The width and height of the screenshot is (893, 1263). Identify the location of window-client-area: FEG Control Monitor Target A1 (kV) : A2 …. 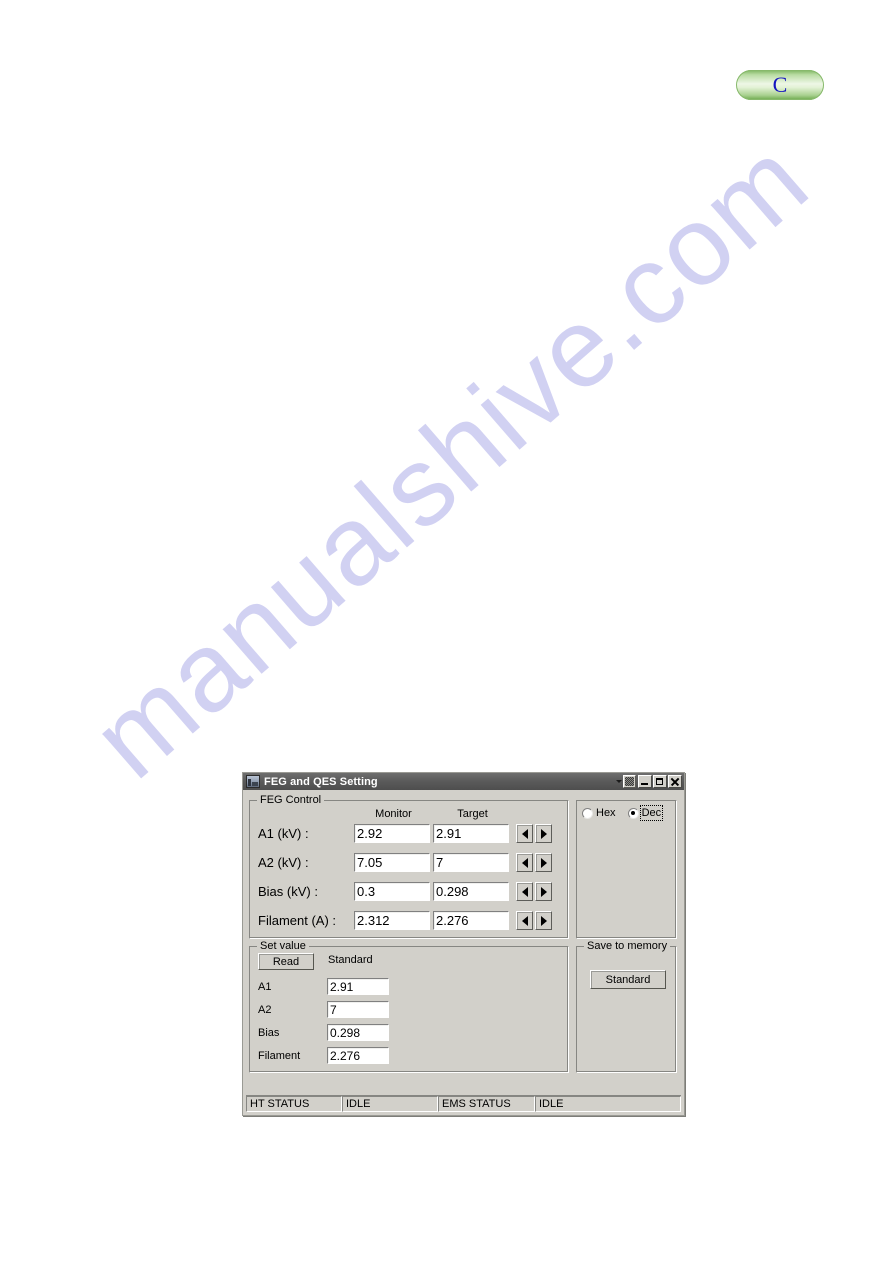
(463, 952).